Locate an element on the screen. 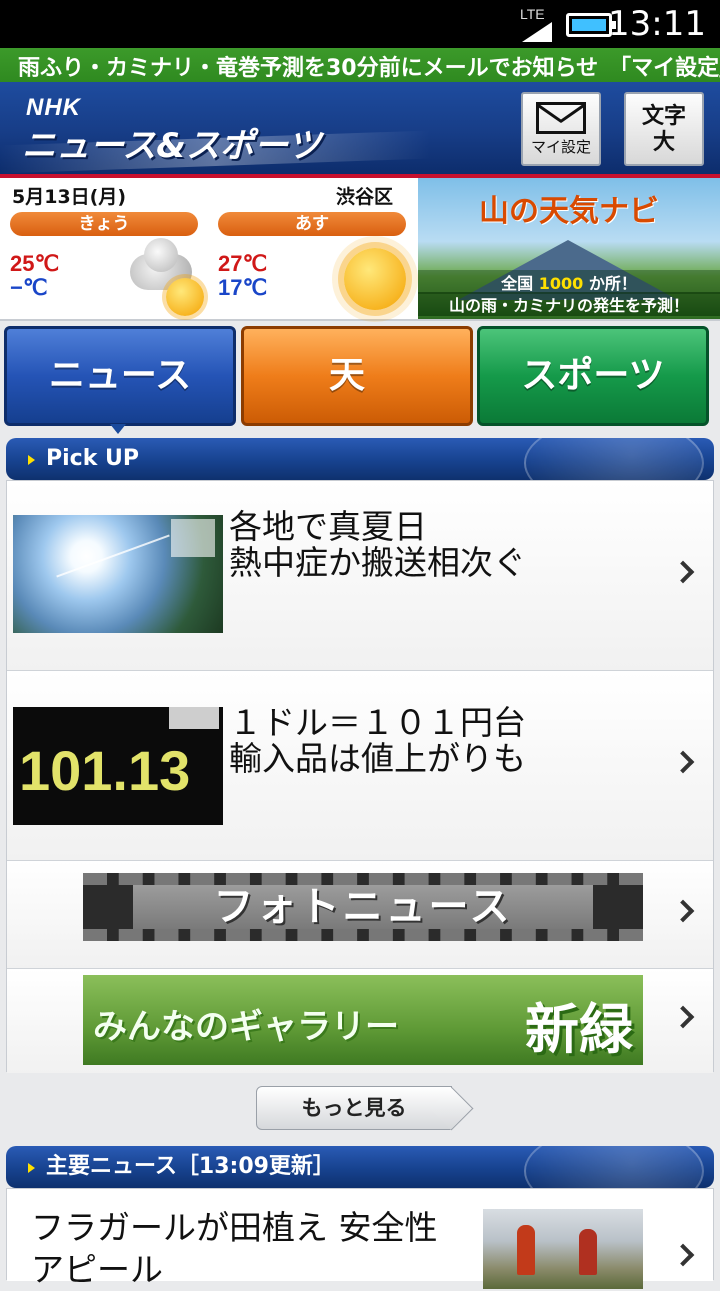 This screenshot has height=1291, width=720. status-bar: LTE 13:11 is located at coordinates (360, 24).